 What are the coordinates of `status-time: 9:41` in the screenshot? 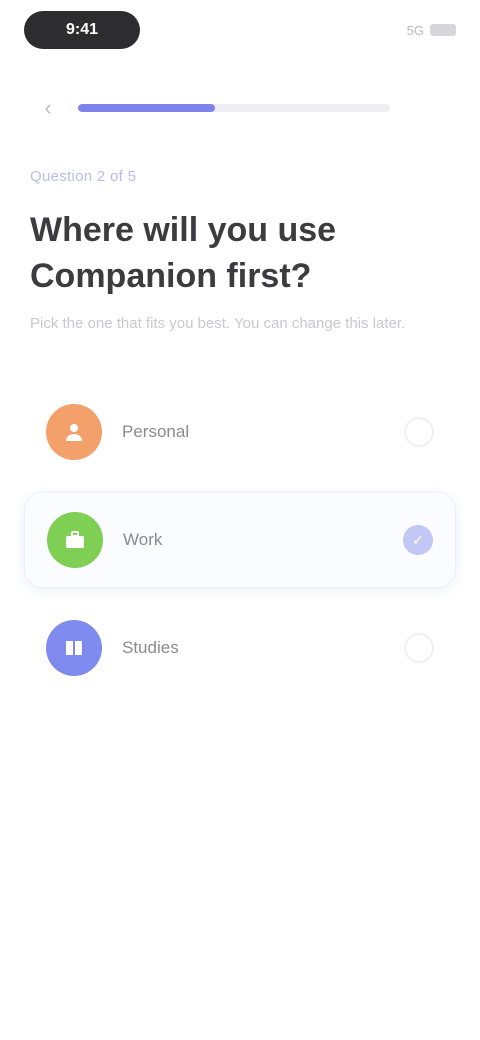 It's located at (82, 30).